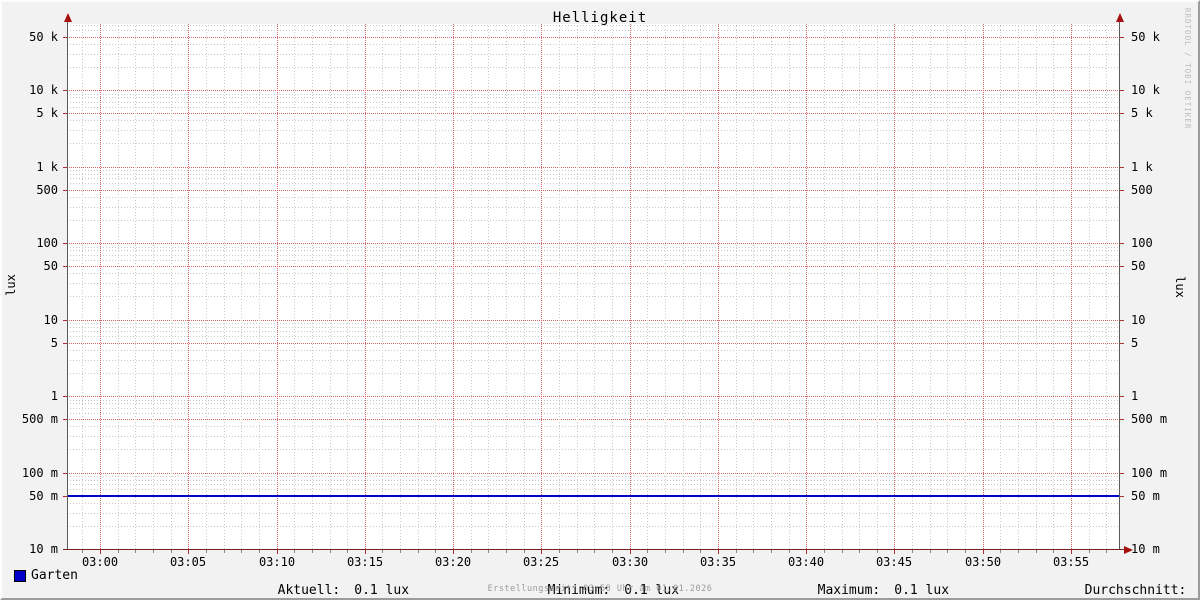 The width and height of the screenshot is (1200, 600). Describe the element at coordinates (43, 37) in the screenshot. I see `y-axis-label: 50 k` at that location.